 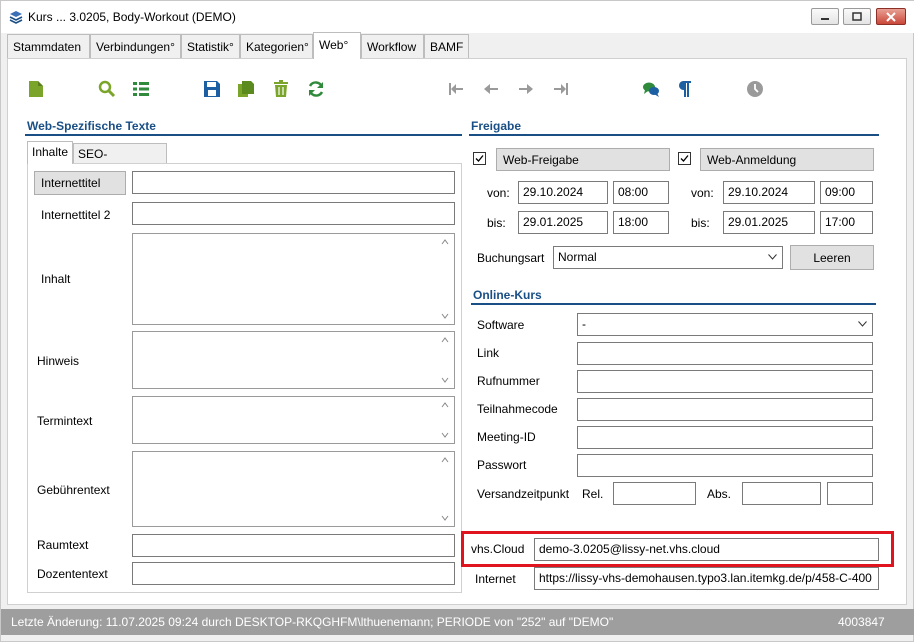 What do you see at coordinates (654, 493) in the screenshot?
I see `versand-rel-input` at bounding box center [654, 493].